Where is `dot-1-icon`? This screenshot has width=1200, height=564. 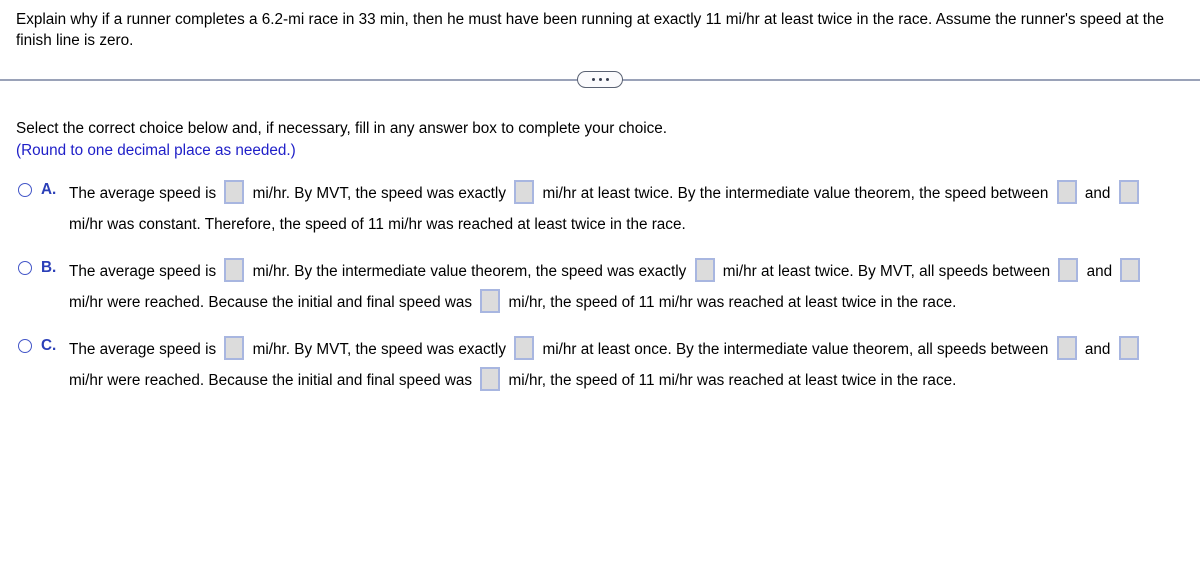
dot-1-icon is located at coordinates (593, 79).